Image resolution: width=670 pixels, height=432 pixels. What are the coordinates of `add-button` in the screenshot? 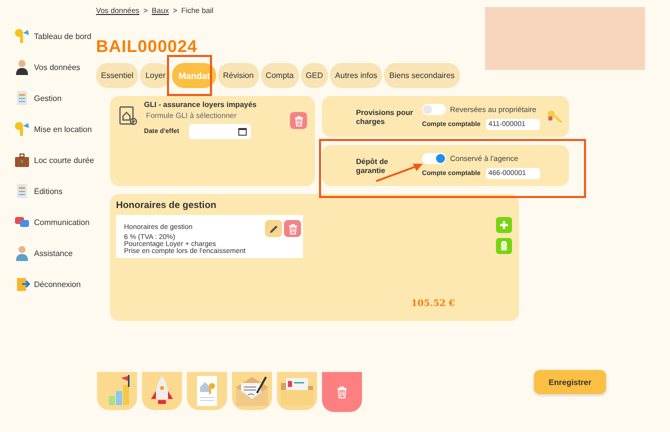 It's located at (504, 225).